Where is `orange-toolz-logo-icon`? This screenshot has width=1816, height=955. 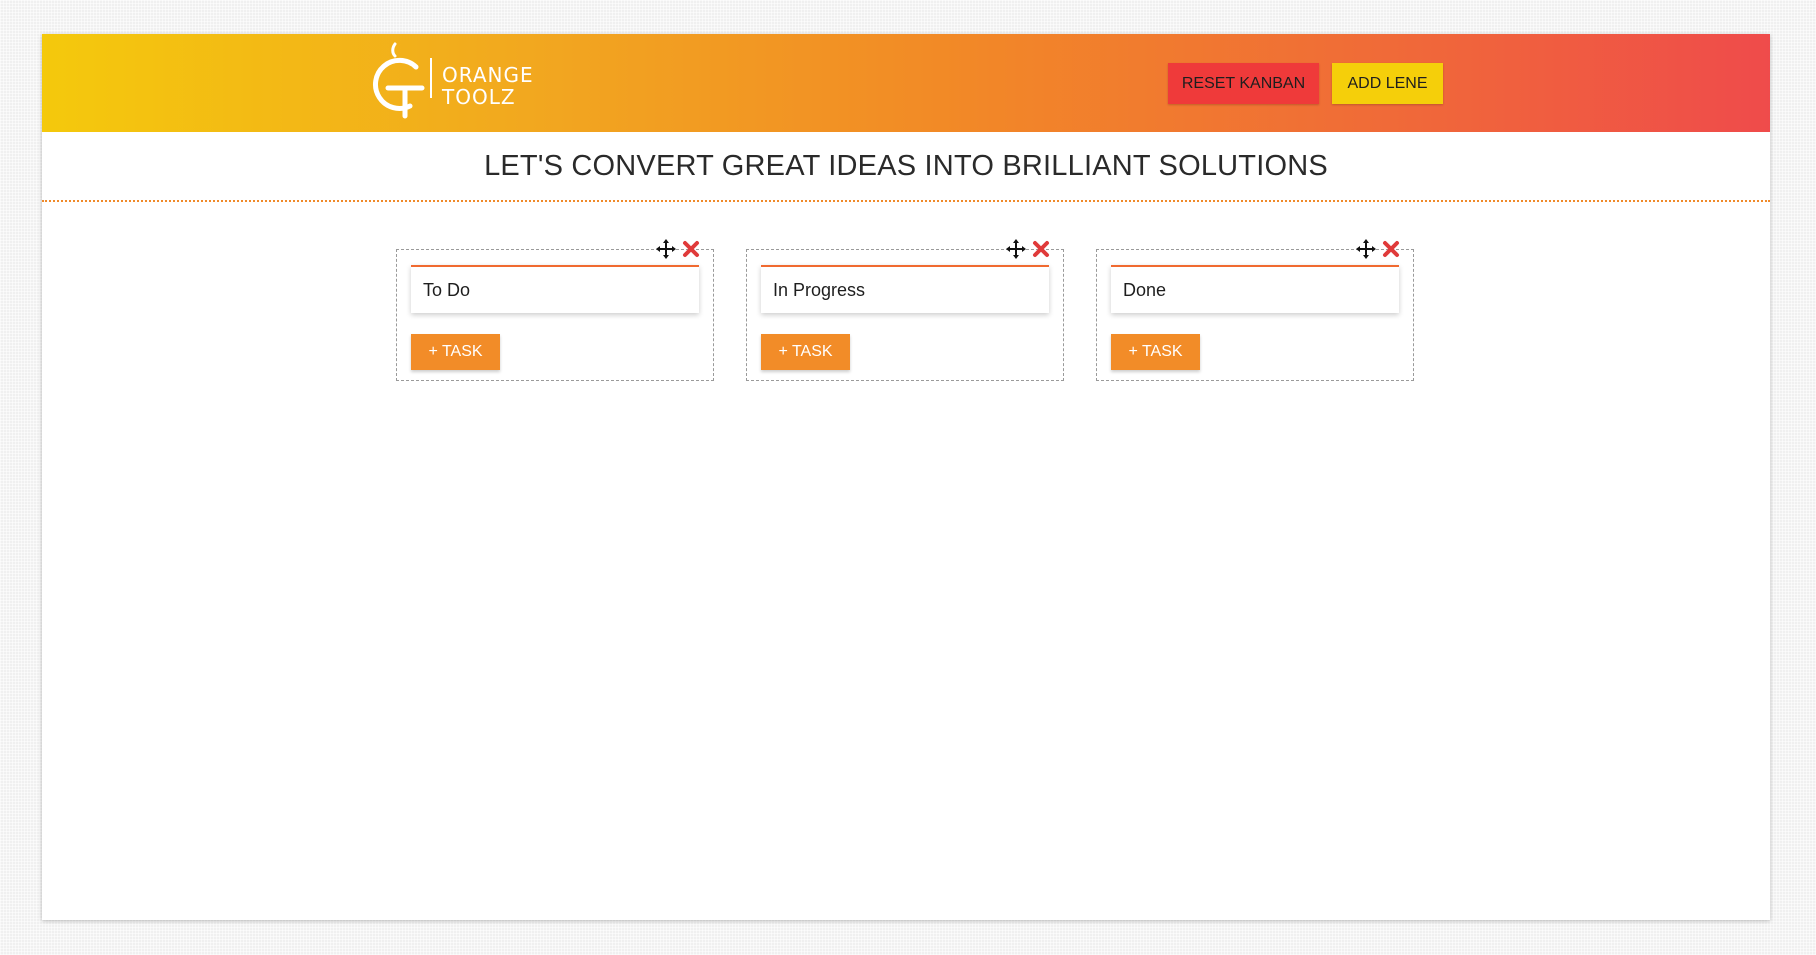 orange-toolz-logo-icon is located at coordinates (402, 80).